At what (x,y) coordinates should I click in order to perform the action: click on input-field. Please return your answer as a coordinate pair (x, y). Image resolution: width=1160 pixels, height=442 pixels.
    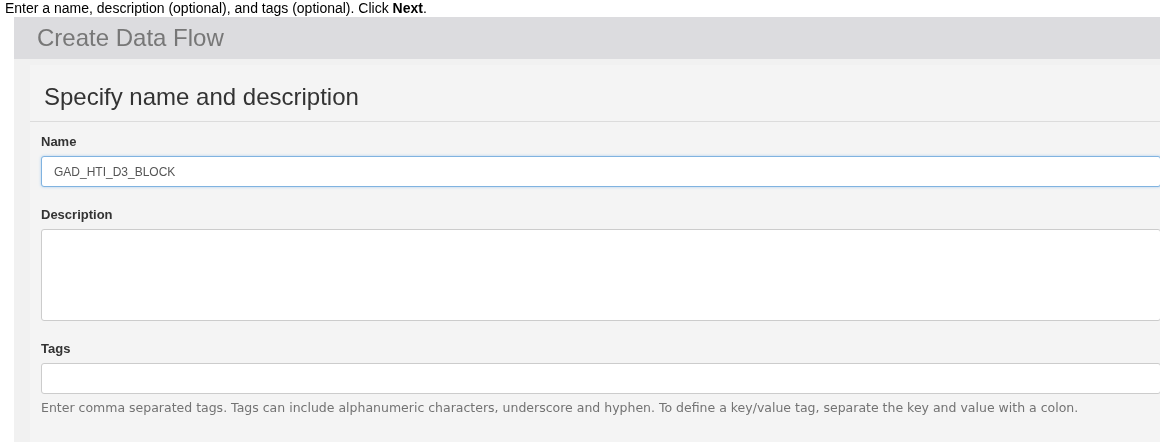
    Looking at the image, I should click on (600, 378).